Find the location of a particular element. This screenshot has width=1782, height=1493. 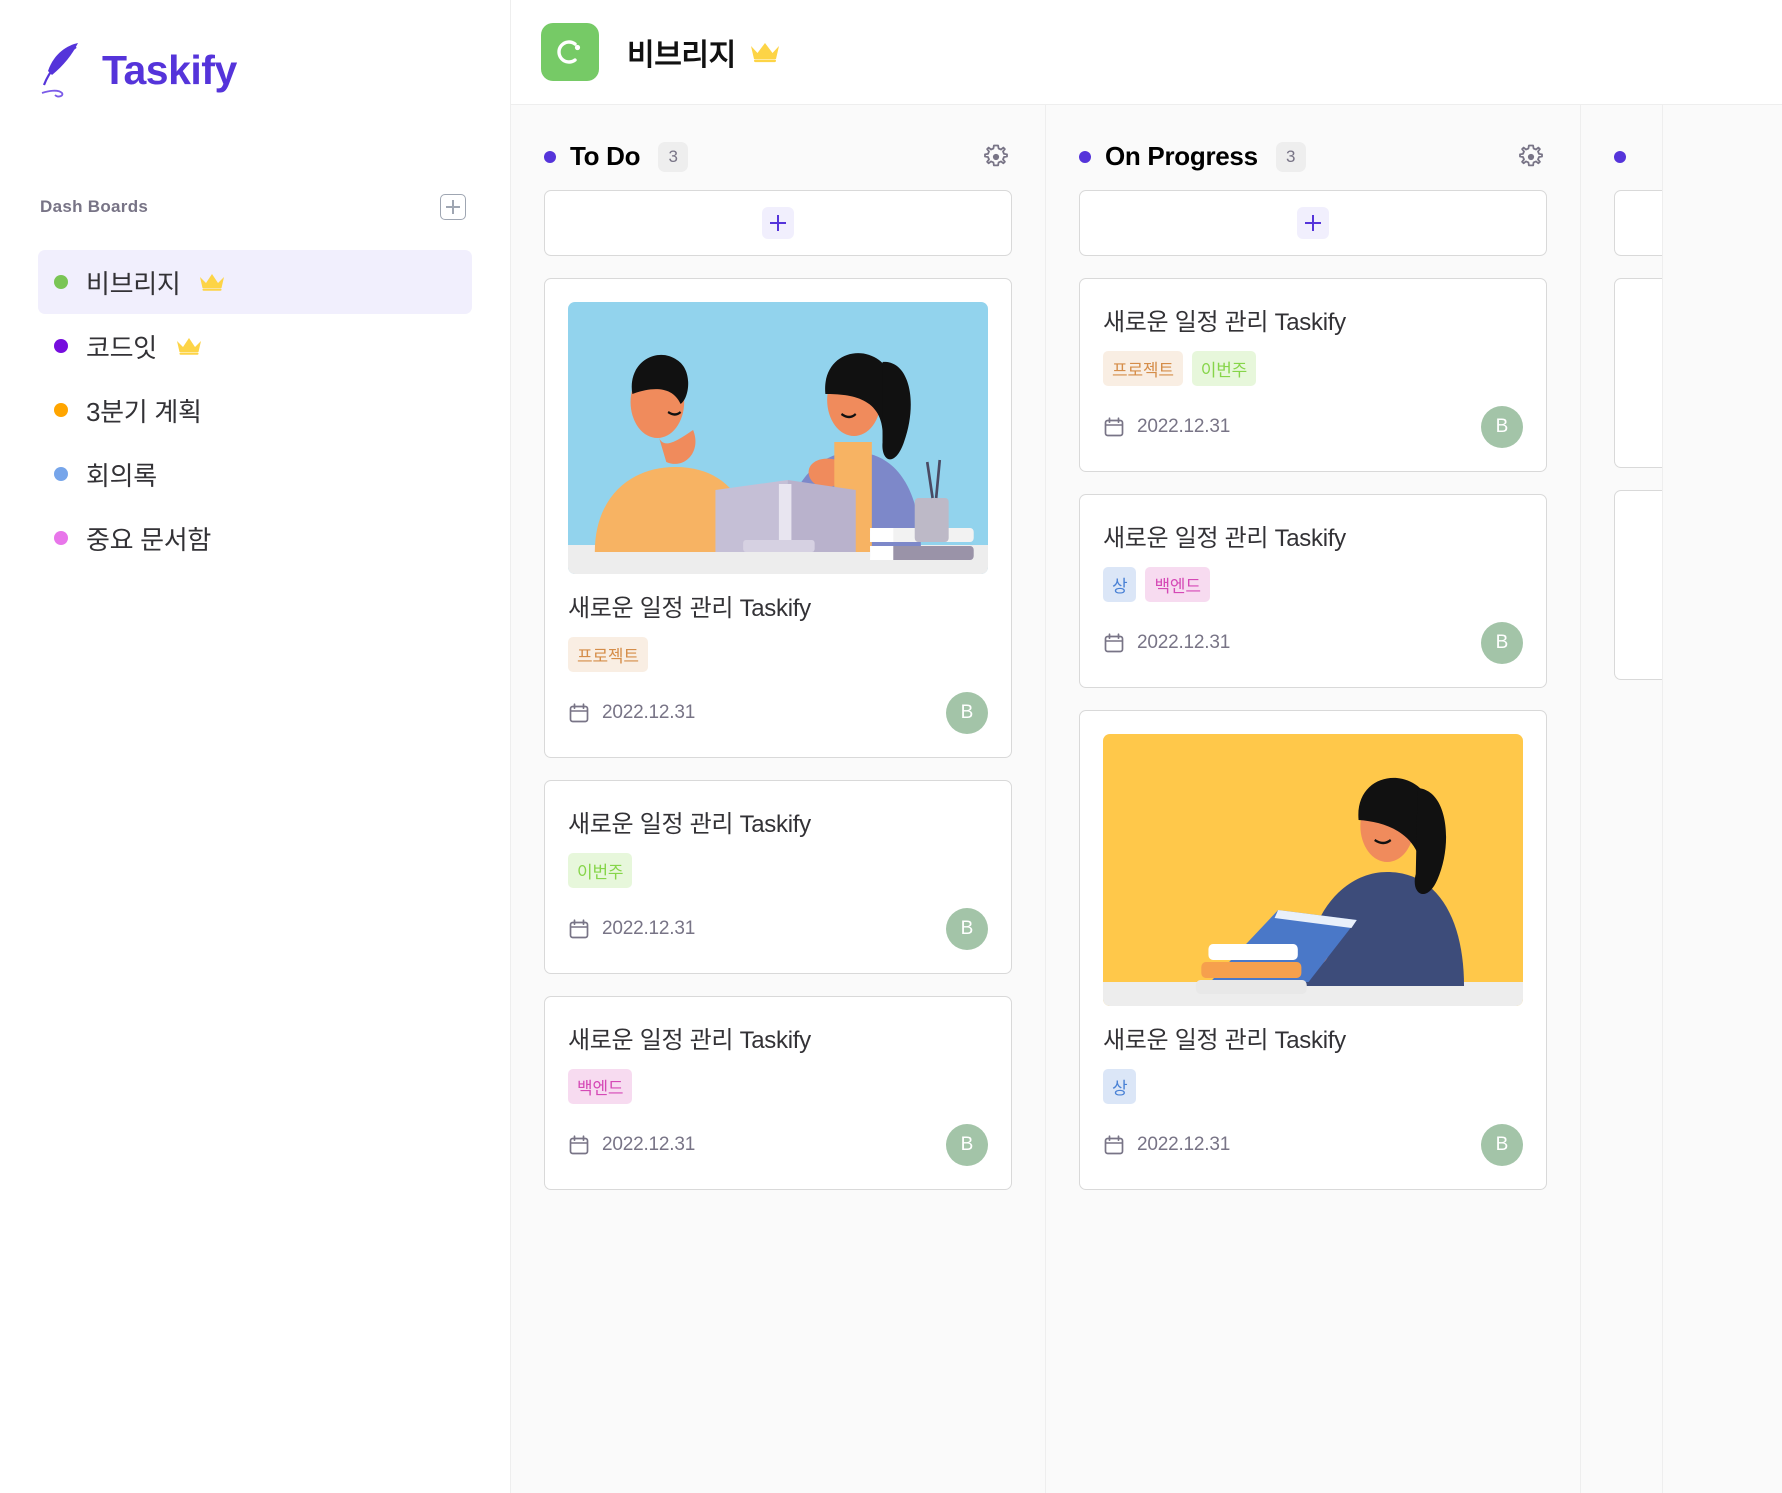

topbar: 비브리지 is located at coordinates (1146, 52).